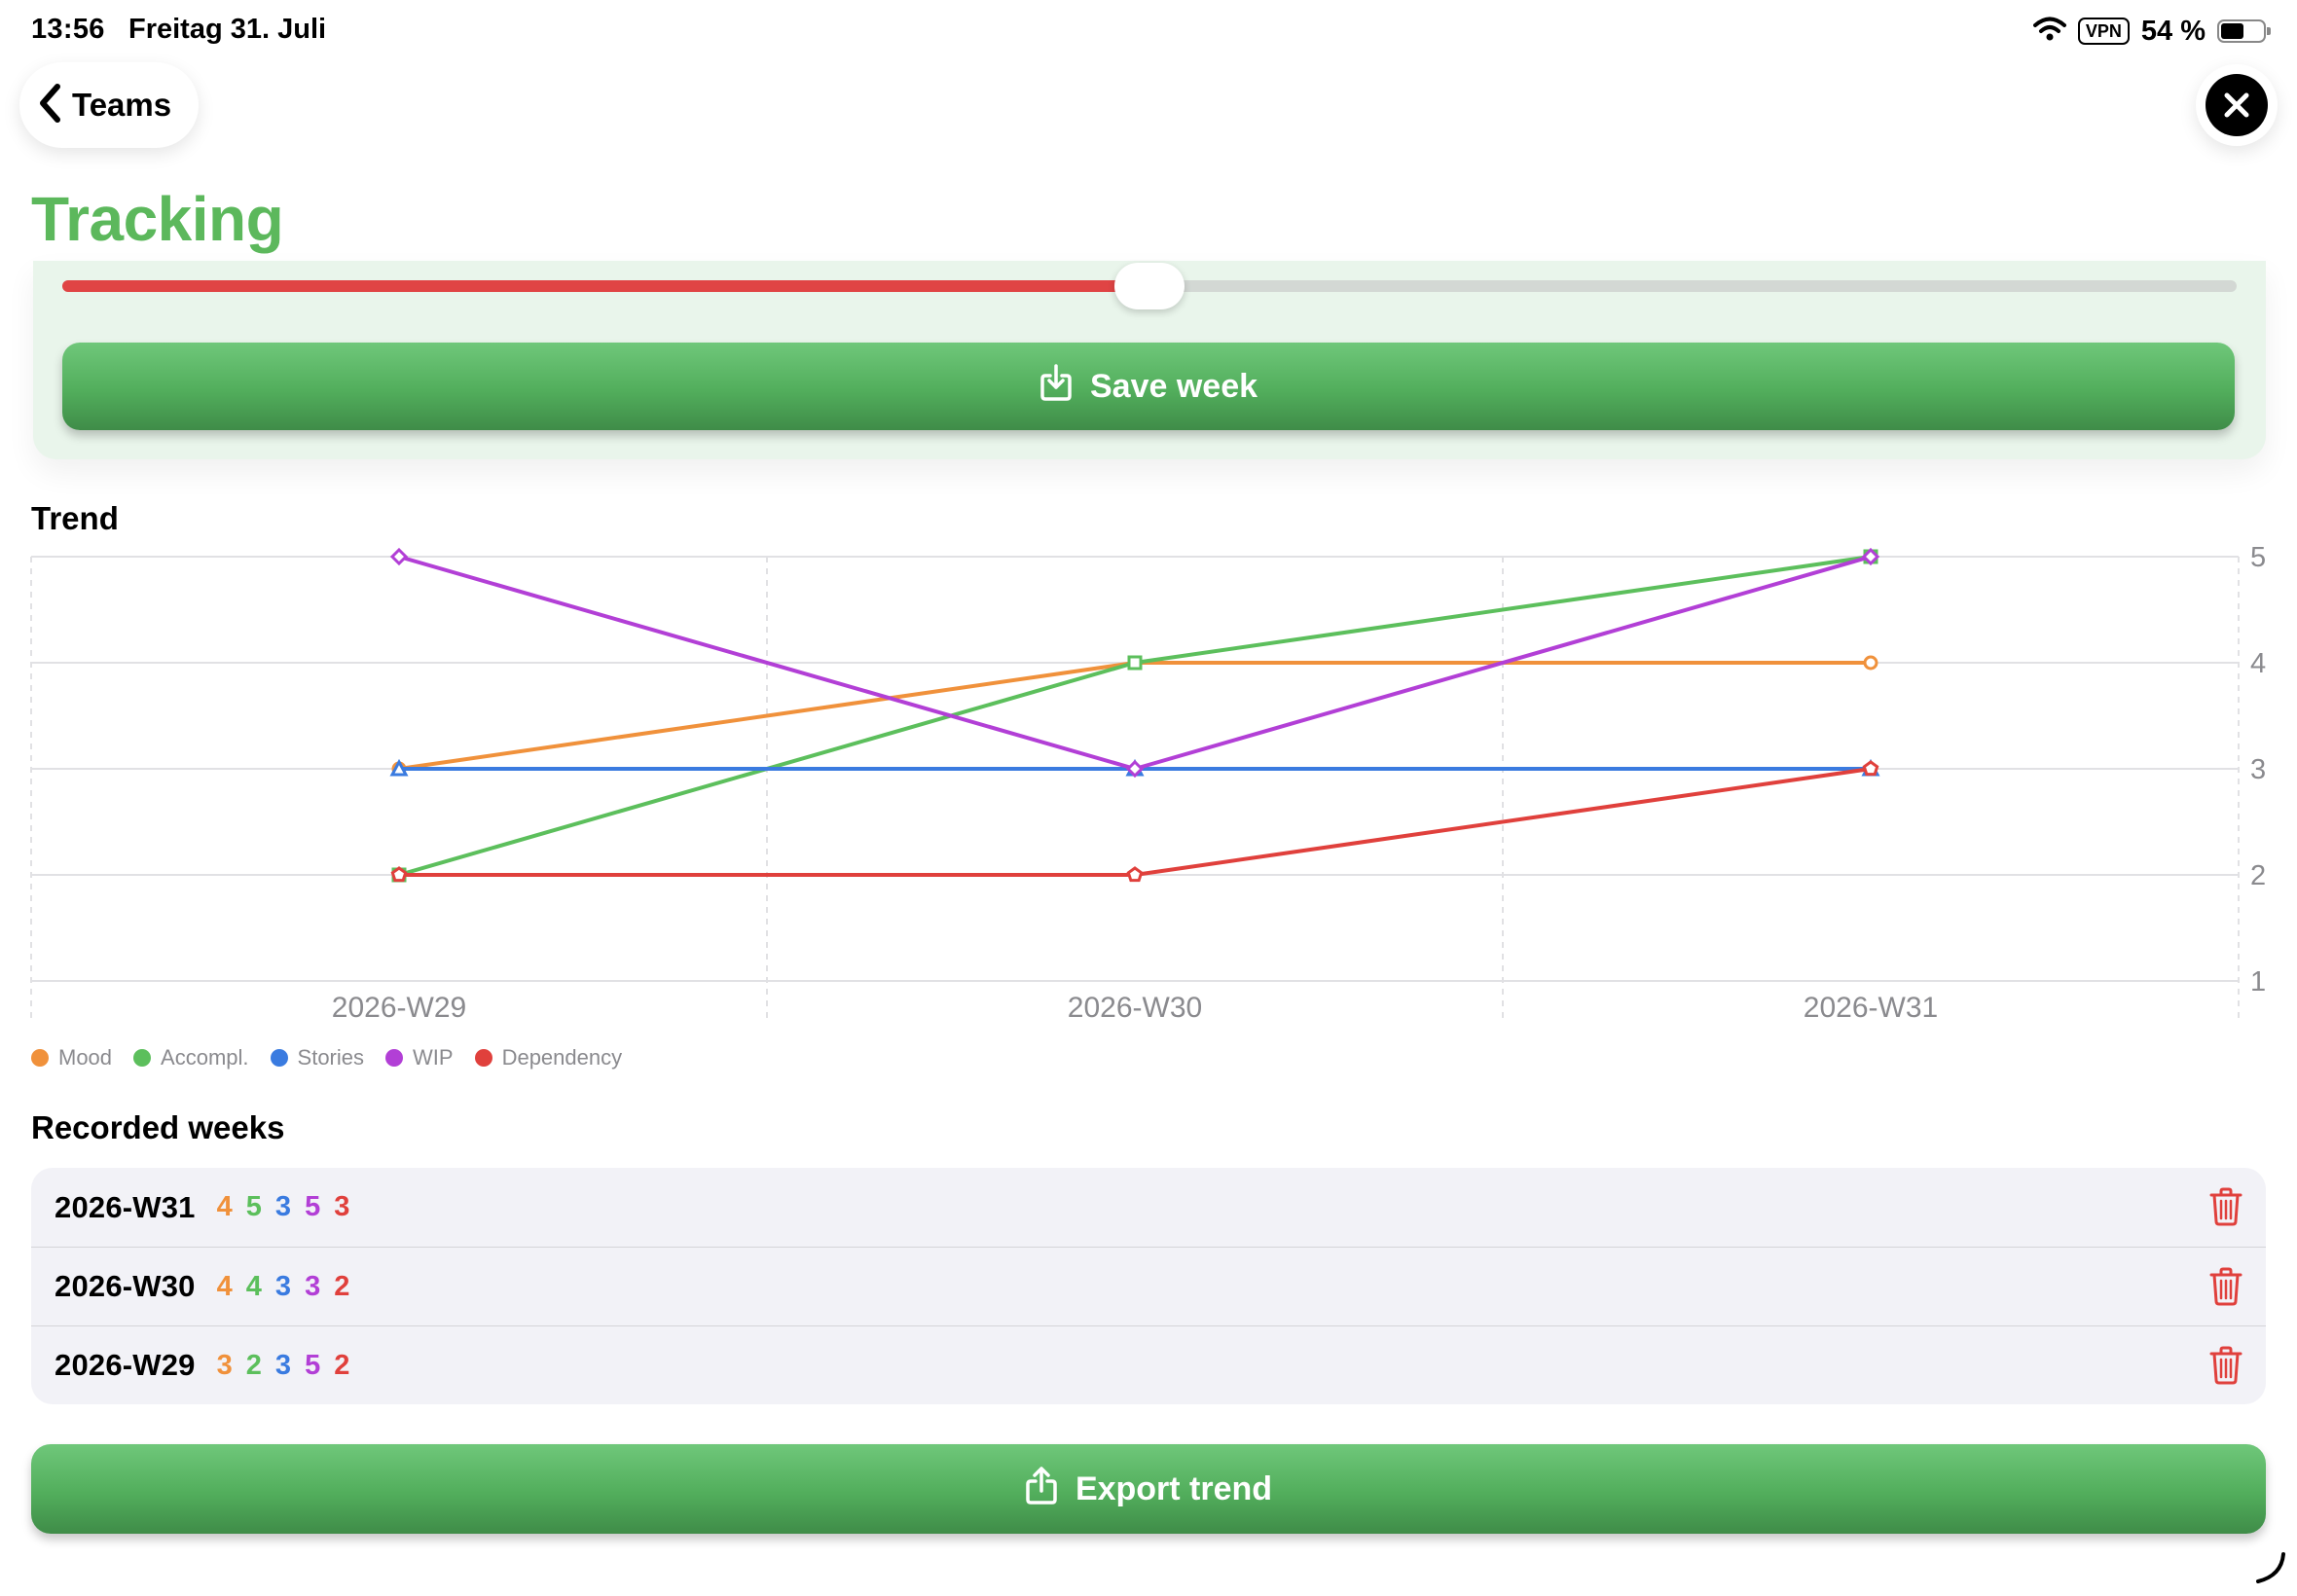 The height and width of the screenshot is (1596, 2297). What do you see at coordinates (254, 1286) in the screenshot?
I see `accompl-value: 4` at bounding box center [254, 1286].